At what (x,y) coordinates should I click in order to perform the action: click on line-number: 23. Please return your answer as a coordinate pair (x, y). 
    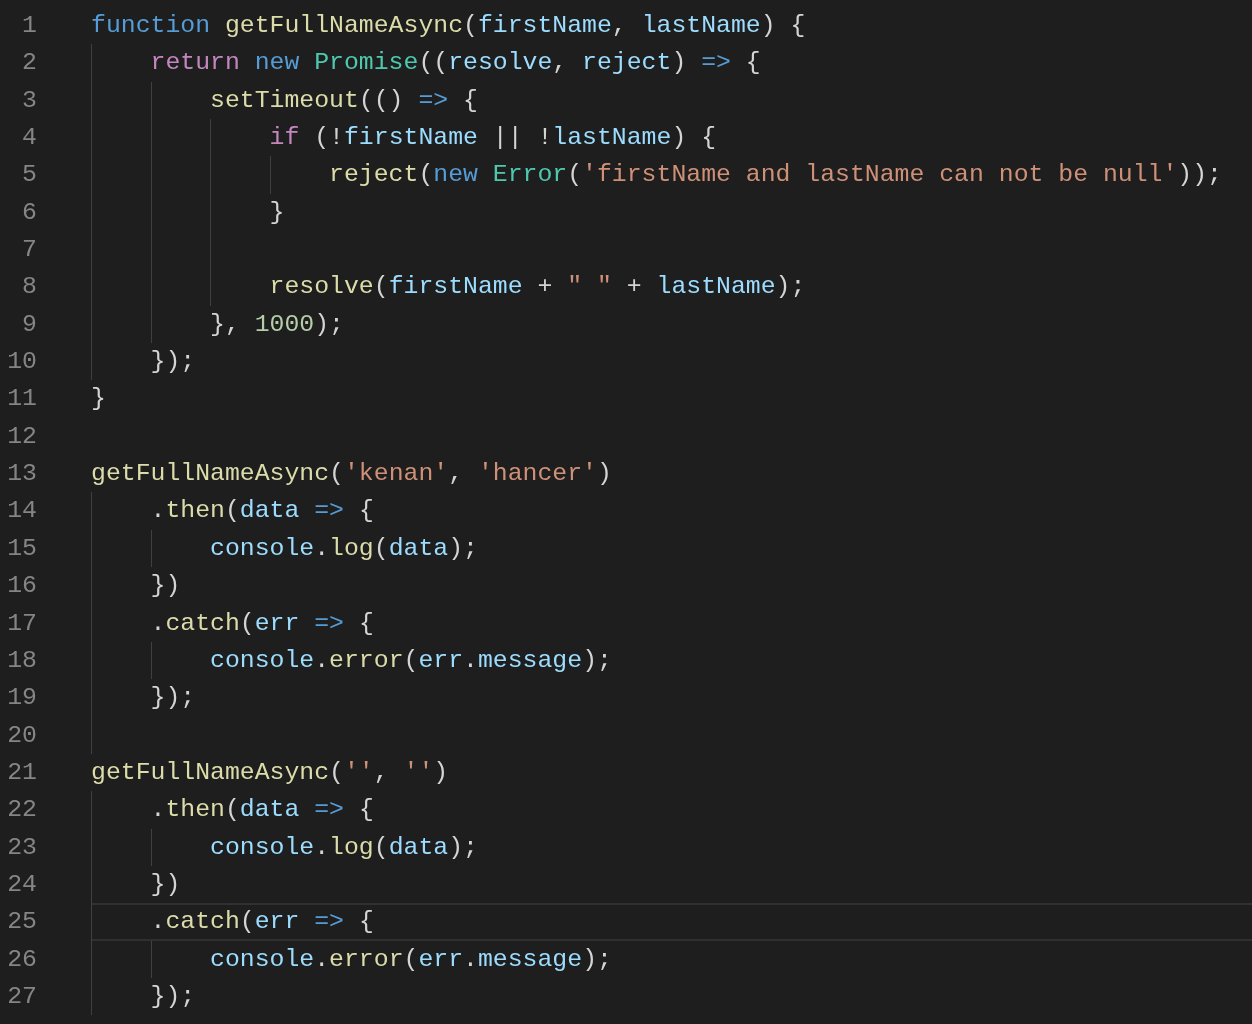
    Looking at the image, I should click on (21, 847).